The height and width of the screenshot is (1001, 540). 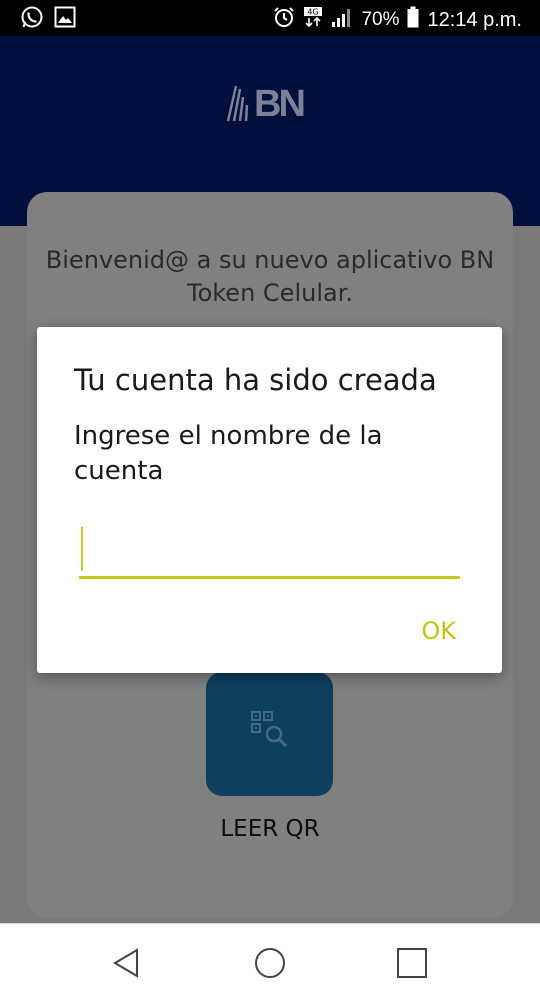 I want to click on whatsapp-icon, so click(x=32, y=20).